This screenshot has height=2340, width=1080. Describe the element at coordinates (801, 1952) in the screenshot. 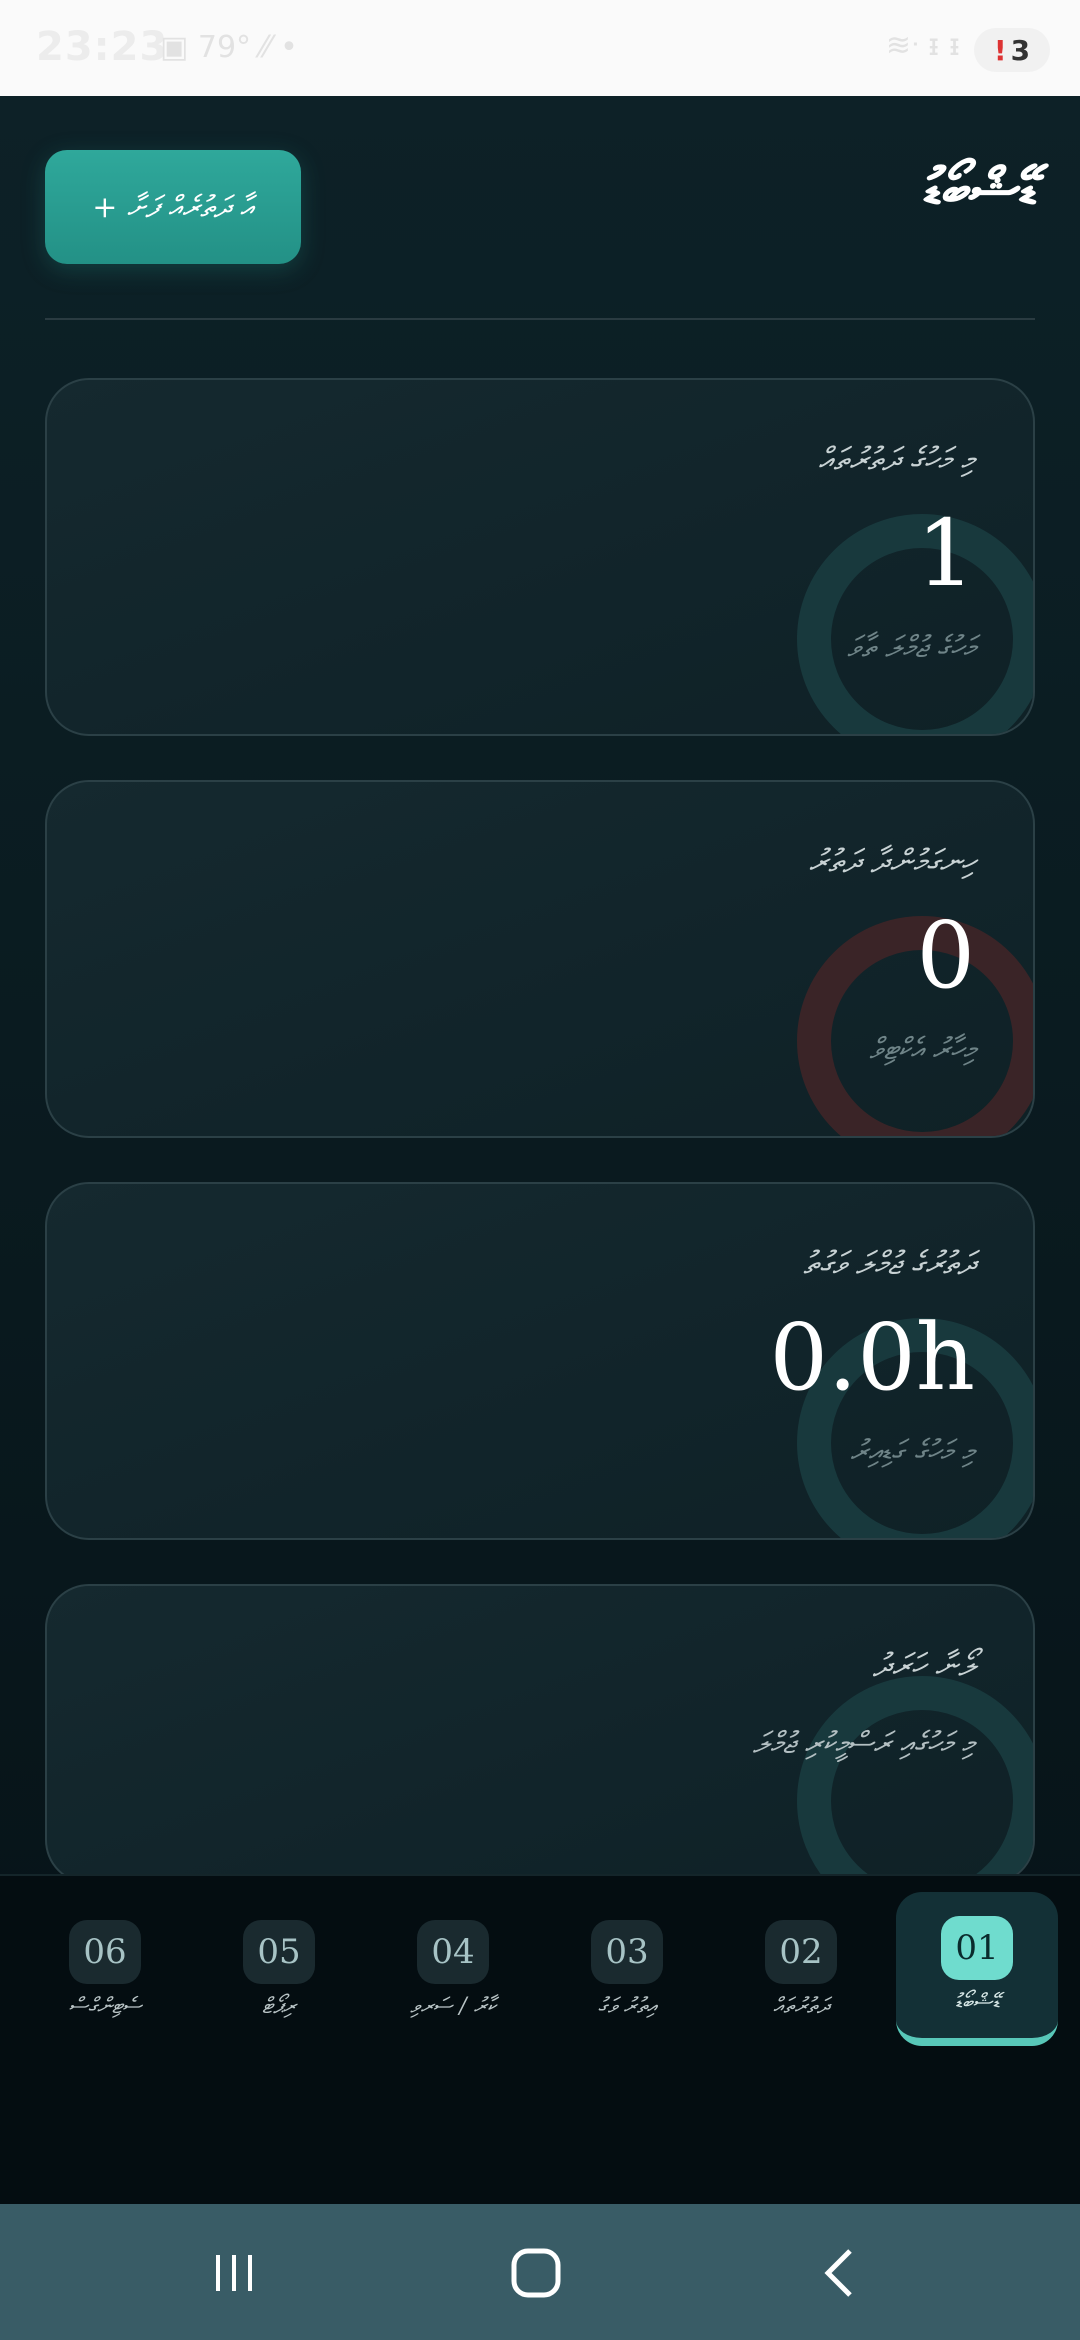

I see `tab-number: 02` at that location.